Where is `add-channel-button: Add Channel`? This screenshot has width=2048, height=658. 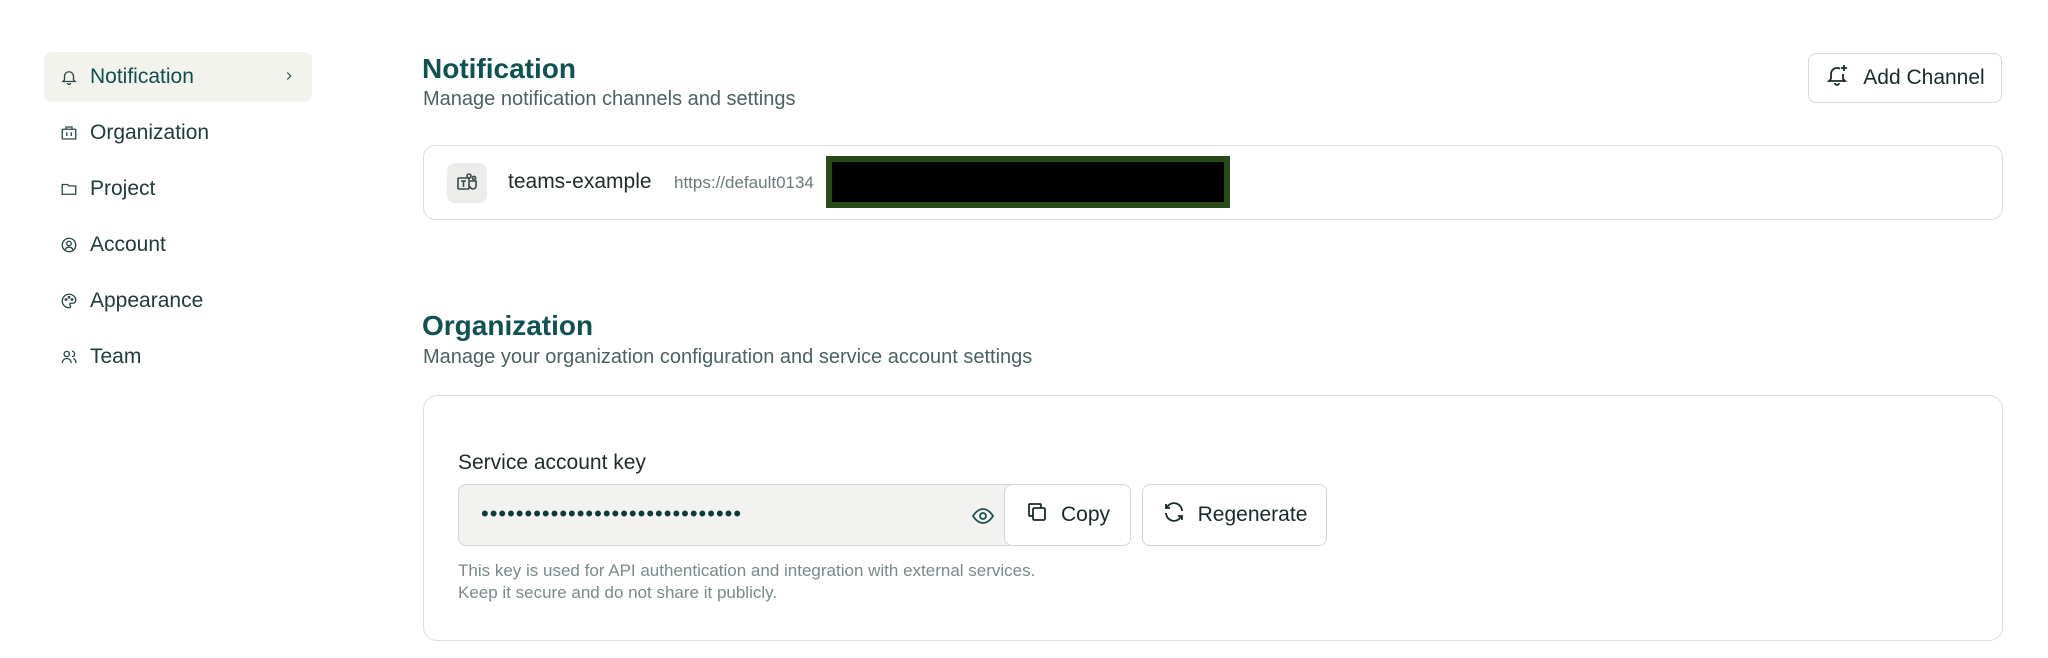
add-channel-button: Add Channel is located at coordinates (1905, 78).